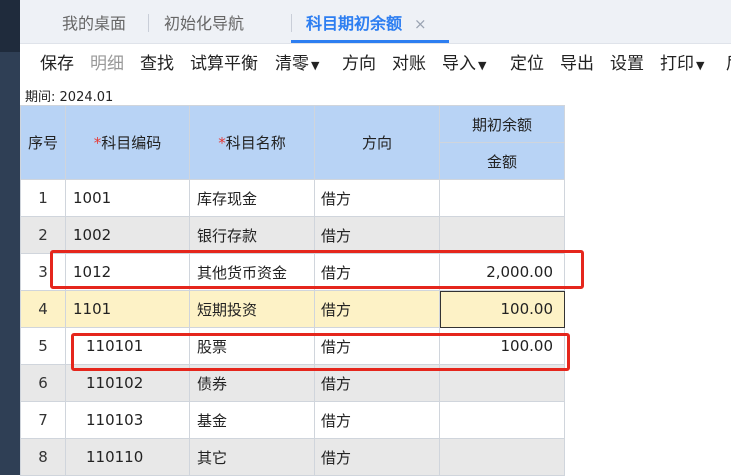 This screenshot has width=731, height=476. I want to click on header-amount: 金额, so click(502, 161).